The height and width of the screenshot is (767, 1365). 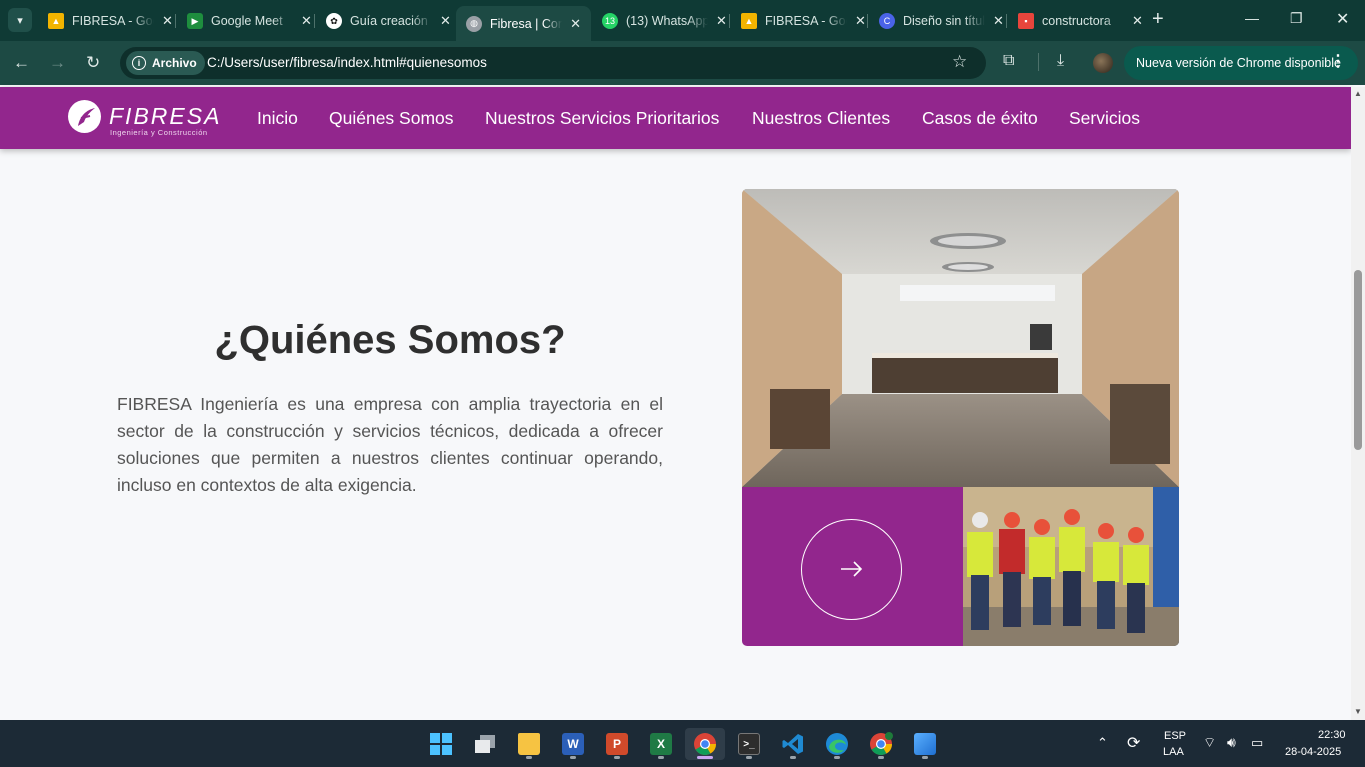 I want to click on excel-icon: X, so click(x=661, y=744).